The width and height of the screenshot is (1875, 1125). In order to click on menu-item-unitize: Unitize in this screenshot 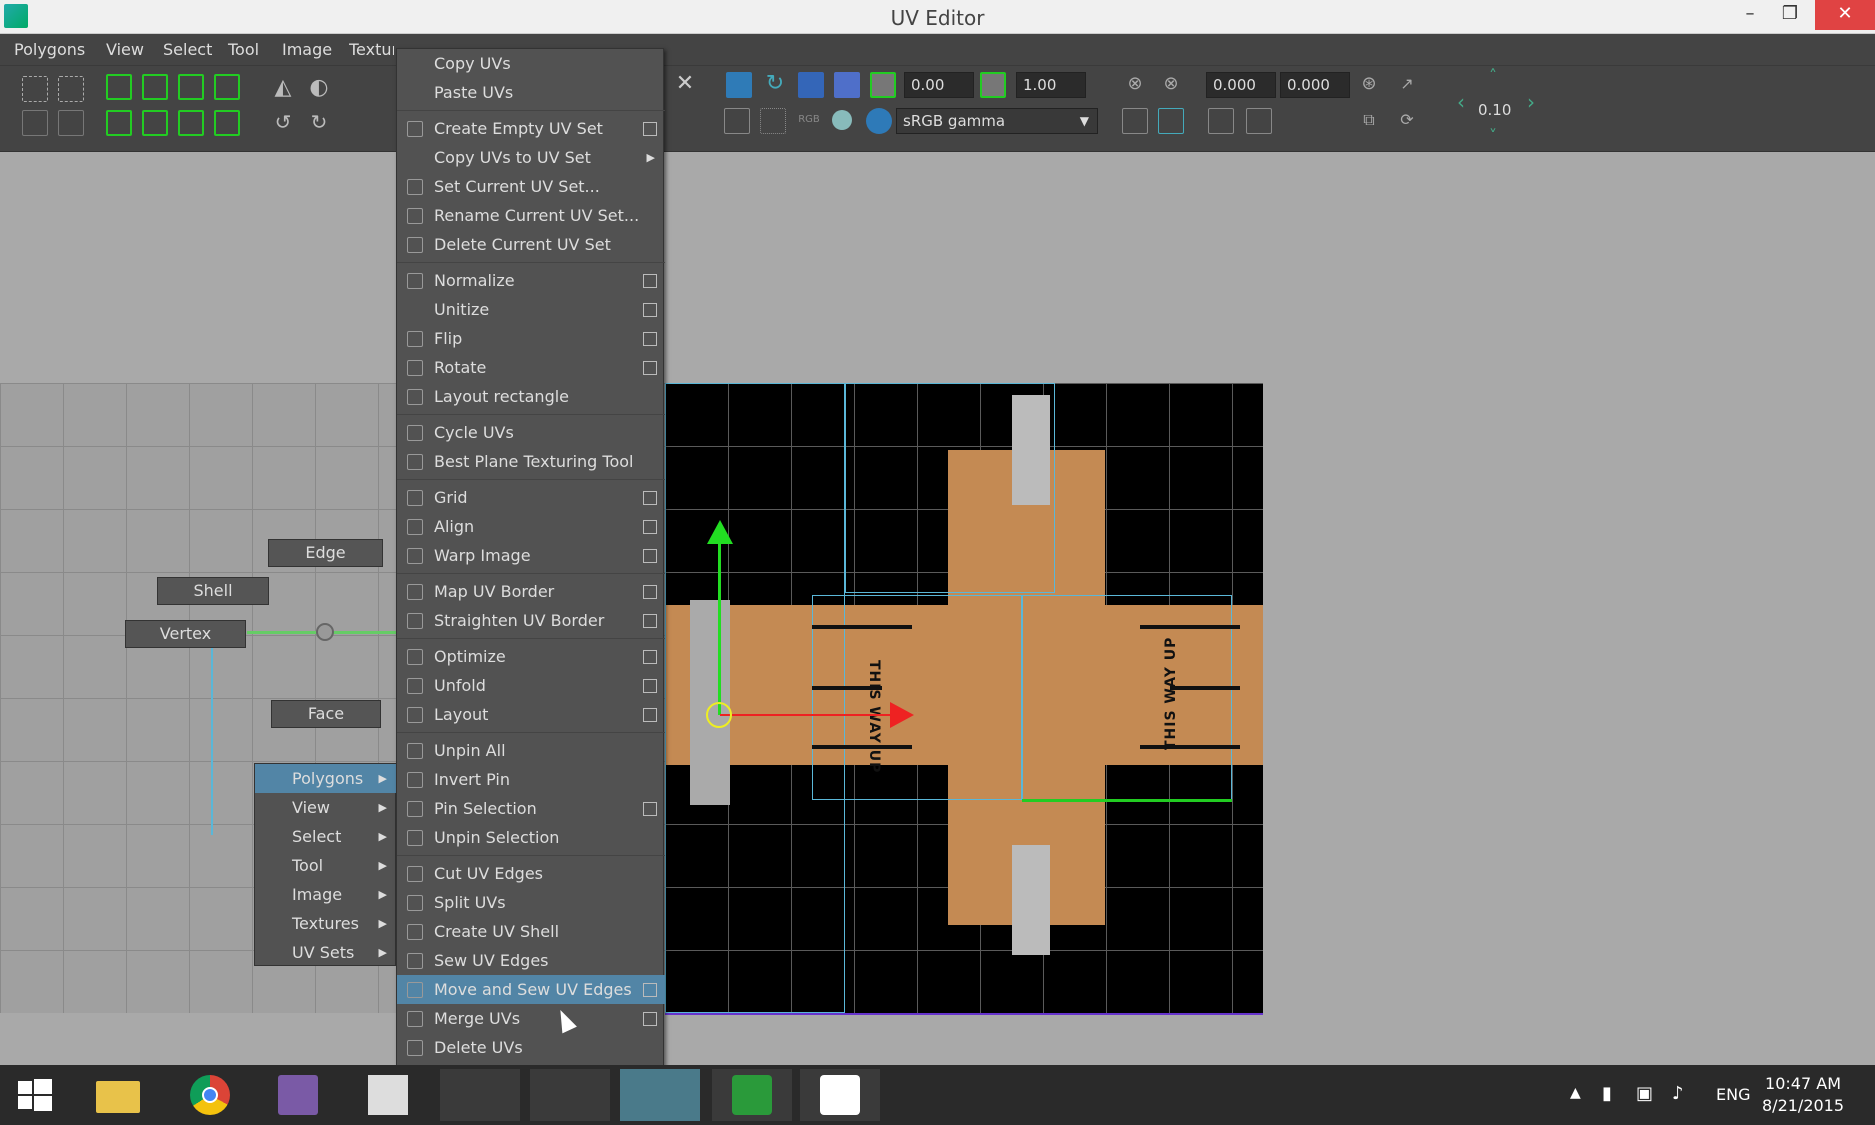, I will do `click(531, 309)`.